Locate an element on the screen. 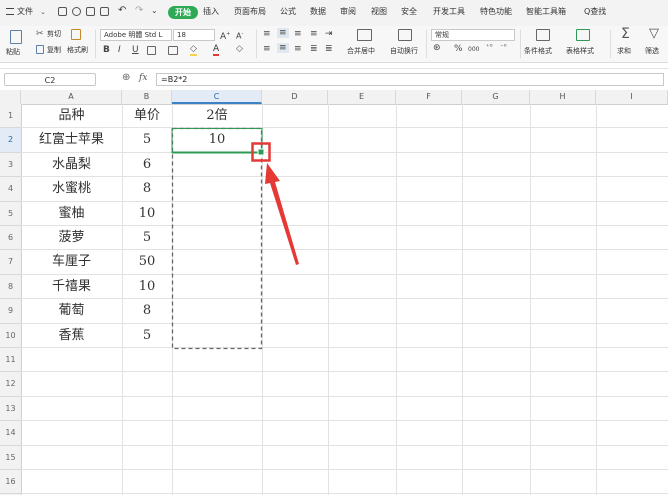  wrap-text-icon is located at coordinates (405, 35).